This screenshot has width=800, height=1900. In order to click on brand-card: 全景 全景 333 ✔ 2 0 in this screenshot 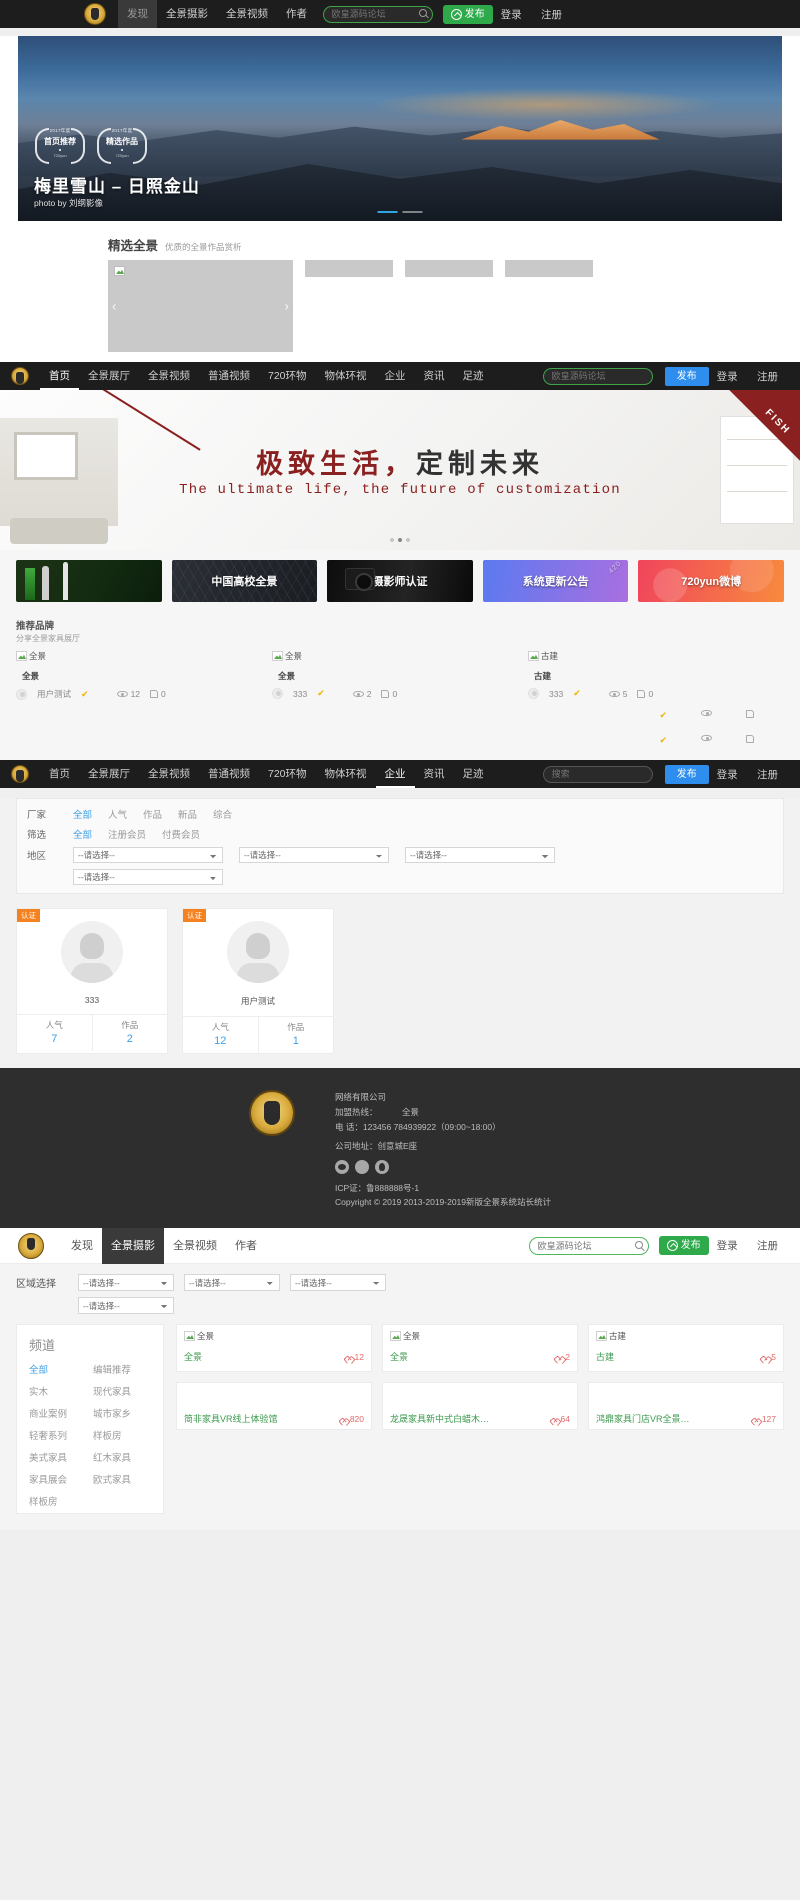, I will do `click(400, 675)`.